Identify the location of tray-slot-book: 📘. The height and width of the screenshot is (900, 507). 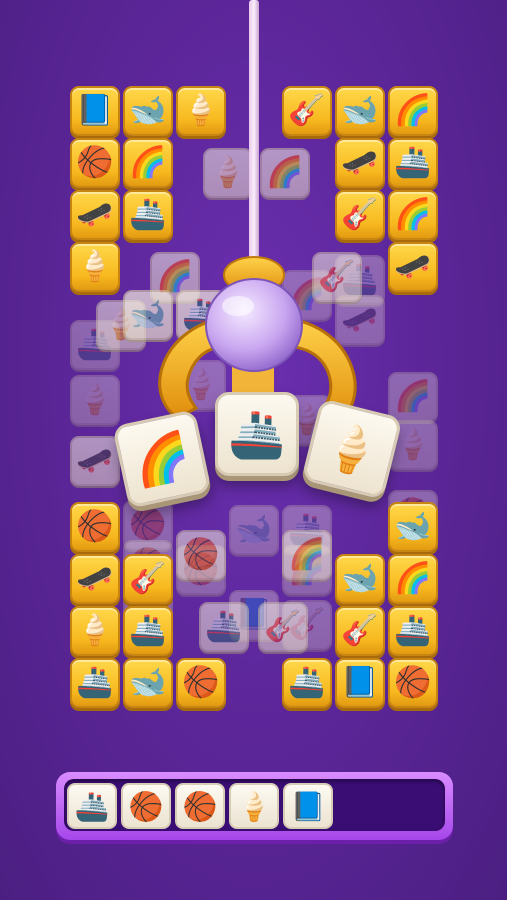
(308, 806).